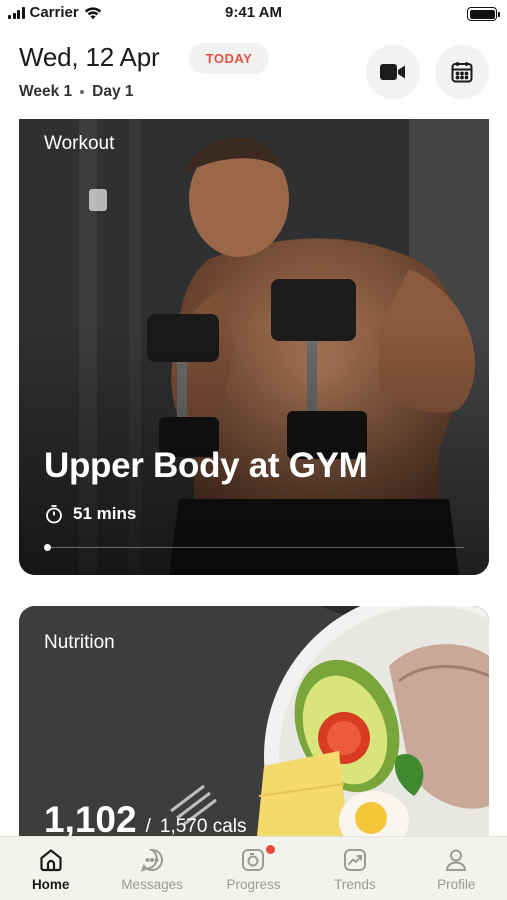 This screenshot has width=507, height=900. I want to click on tab-messages-label: Messages, so click(152, 884).